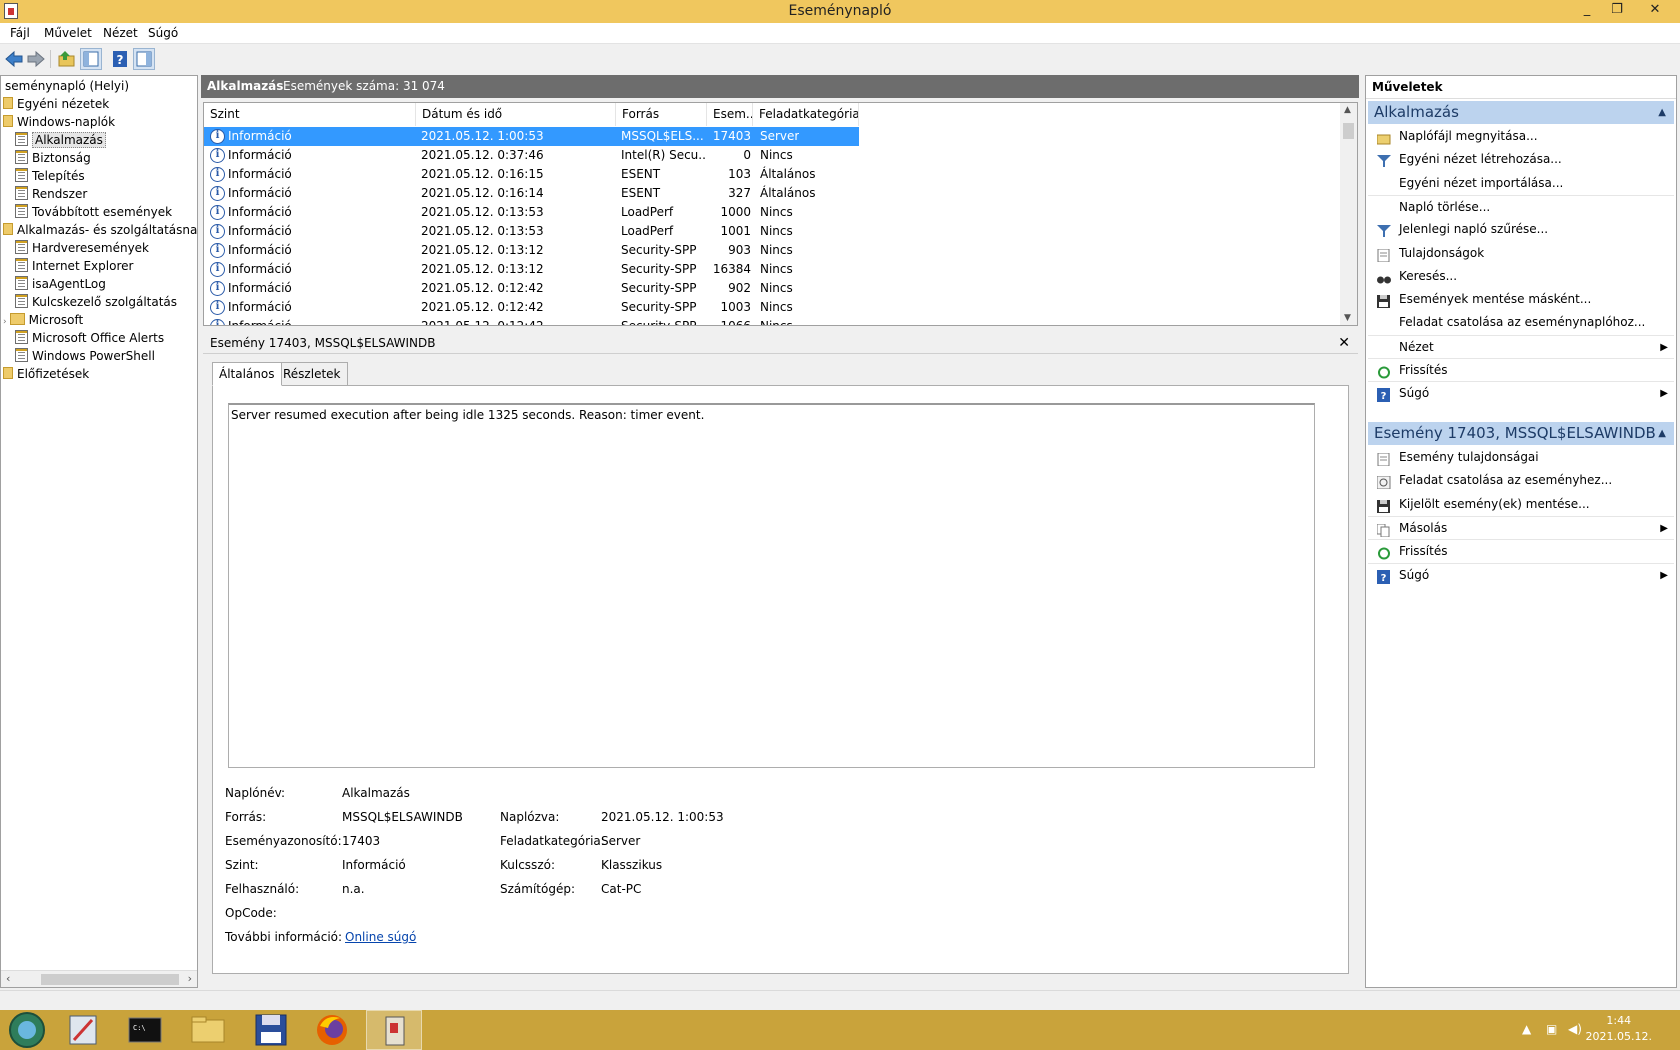 The height and width of the screenshot is (1050, 1680). What do you see at coordinates (380, 937) in the screenshot?
I see `online-help-link: Online súgó` at bounding box center [380, 937].